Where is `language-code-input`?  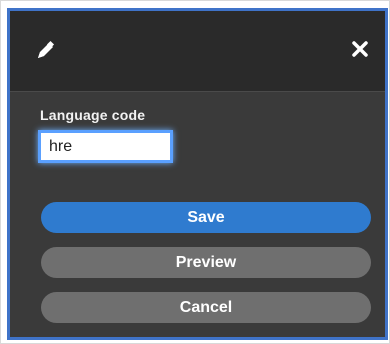
language-code-input is located at coordinates (105, 146).